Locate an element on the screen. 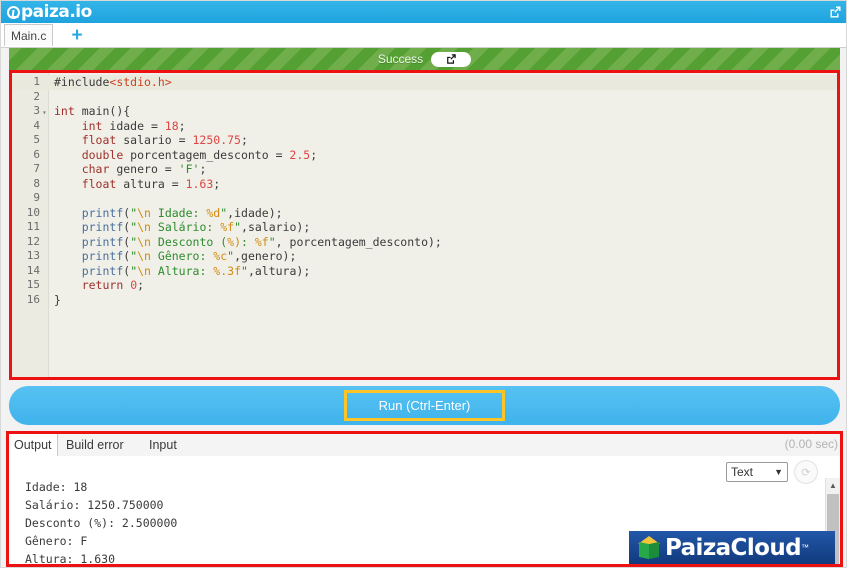  code-line: 1 #include<stdio.h> is located at coordinates (424, 82).